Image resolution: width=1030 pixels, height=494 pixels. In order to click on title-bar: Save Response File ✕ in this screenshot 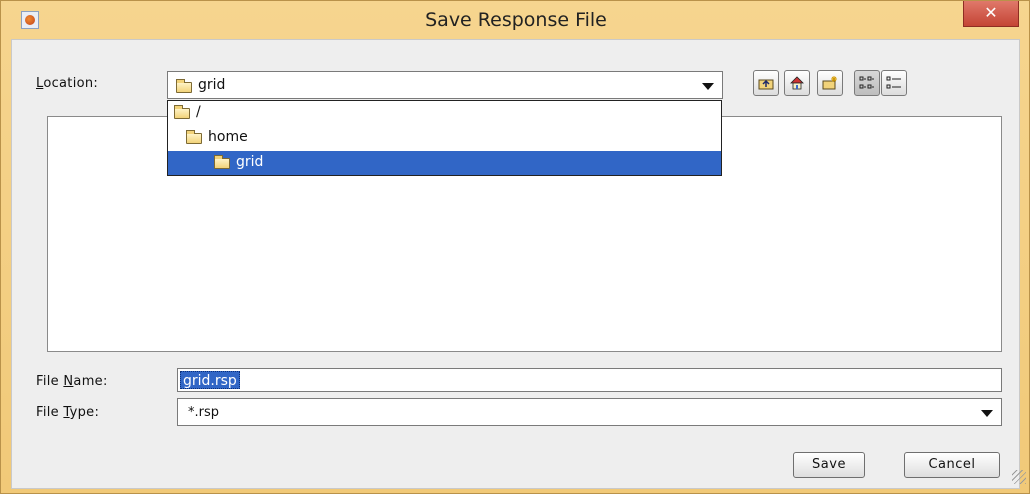, I will do `click(515, 20)`.